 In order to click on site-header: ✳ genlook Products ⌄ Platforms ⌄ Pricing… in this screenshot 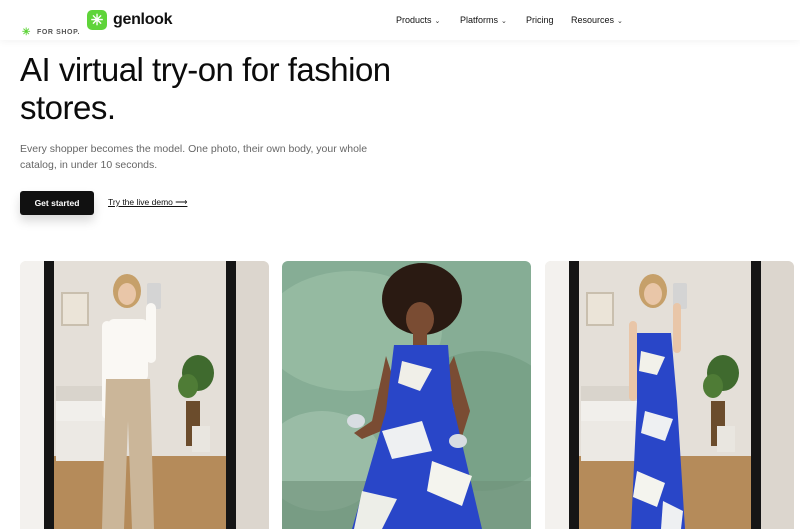, I will do `click(400, 20)`.